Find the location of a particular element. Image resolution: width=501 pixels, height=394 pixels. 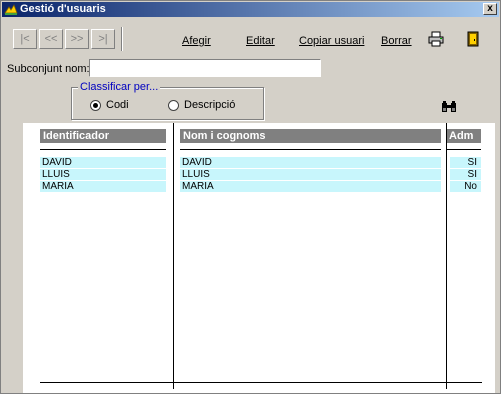

edit-button: Editar is located at coordinates (260, 41).